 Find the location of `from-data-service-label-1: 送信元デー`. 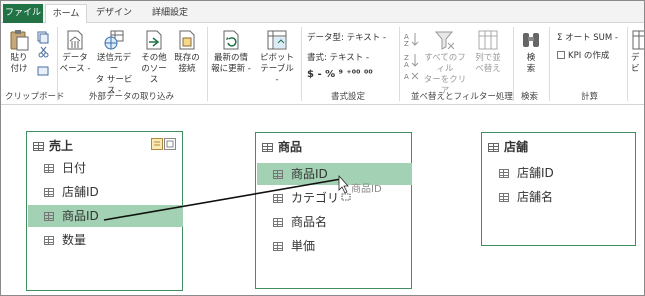

from-data-service-label-1: 送信元デー is located at coordinates (113, 63).